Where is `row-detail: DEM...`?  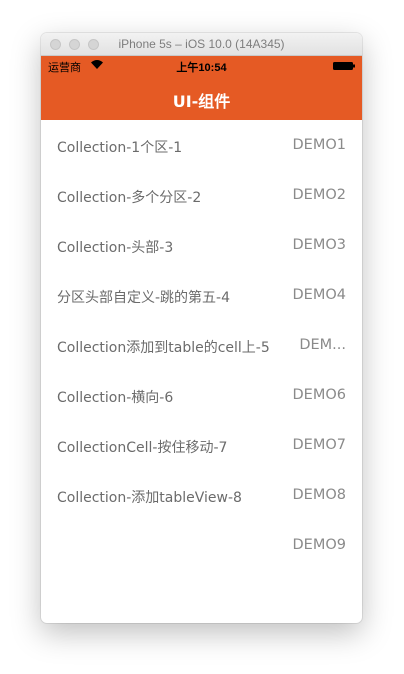
row-detail: DEM... is located at coordinates (322, 345).